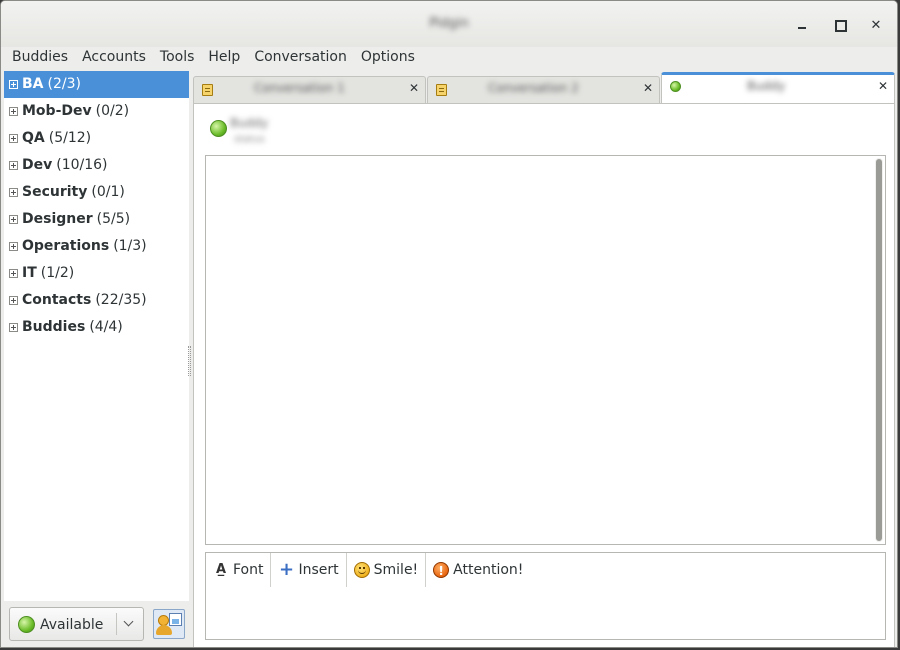 This screenshot has height=650, width=900. I want to click on menu-tools: Tools, so click(177, 59).